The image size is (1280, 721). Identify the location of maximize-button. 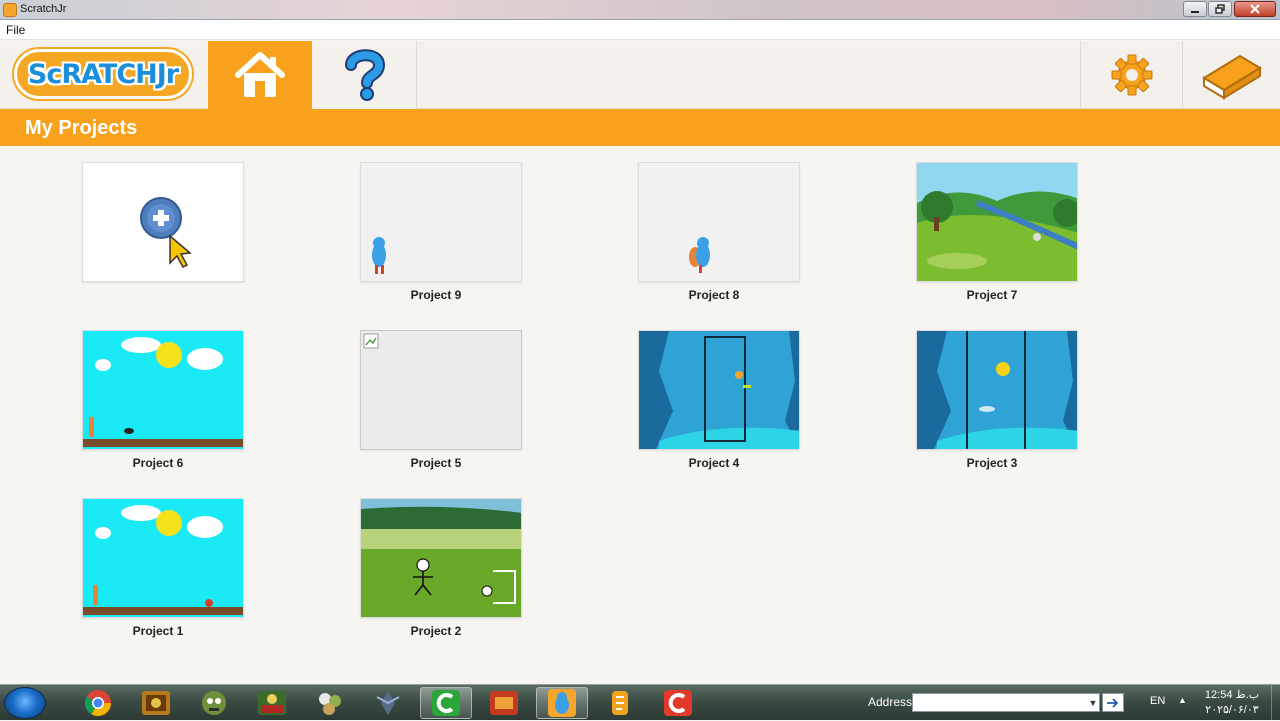
(1220, 9).